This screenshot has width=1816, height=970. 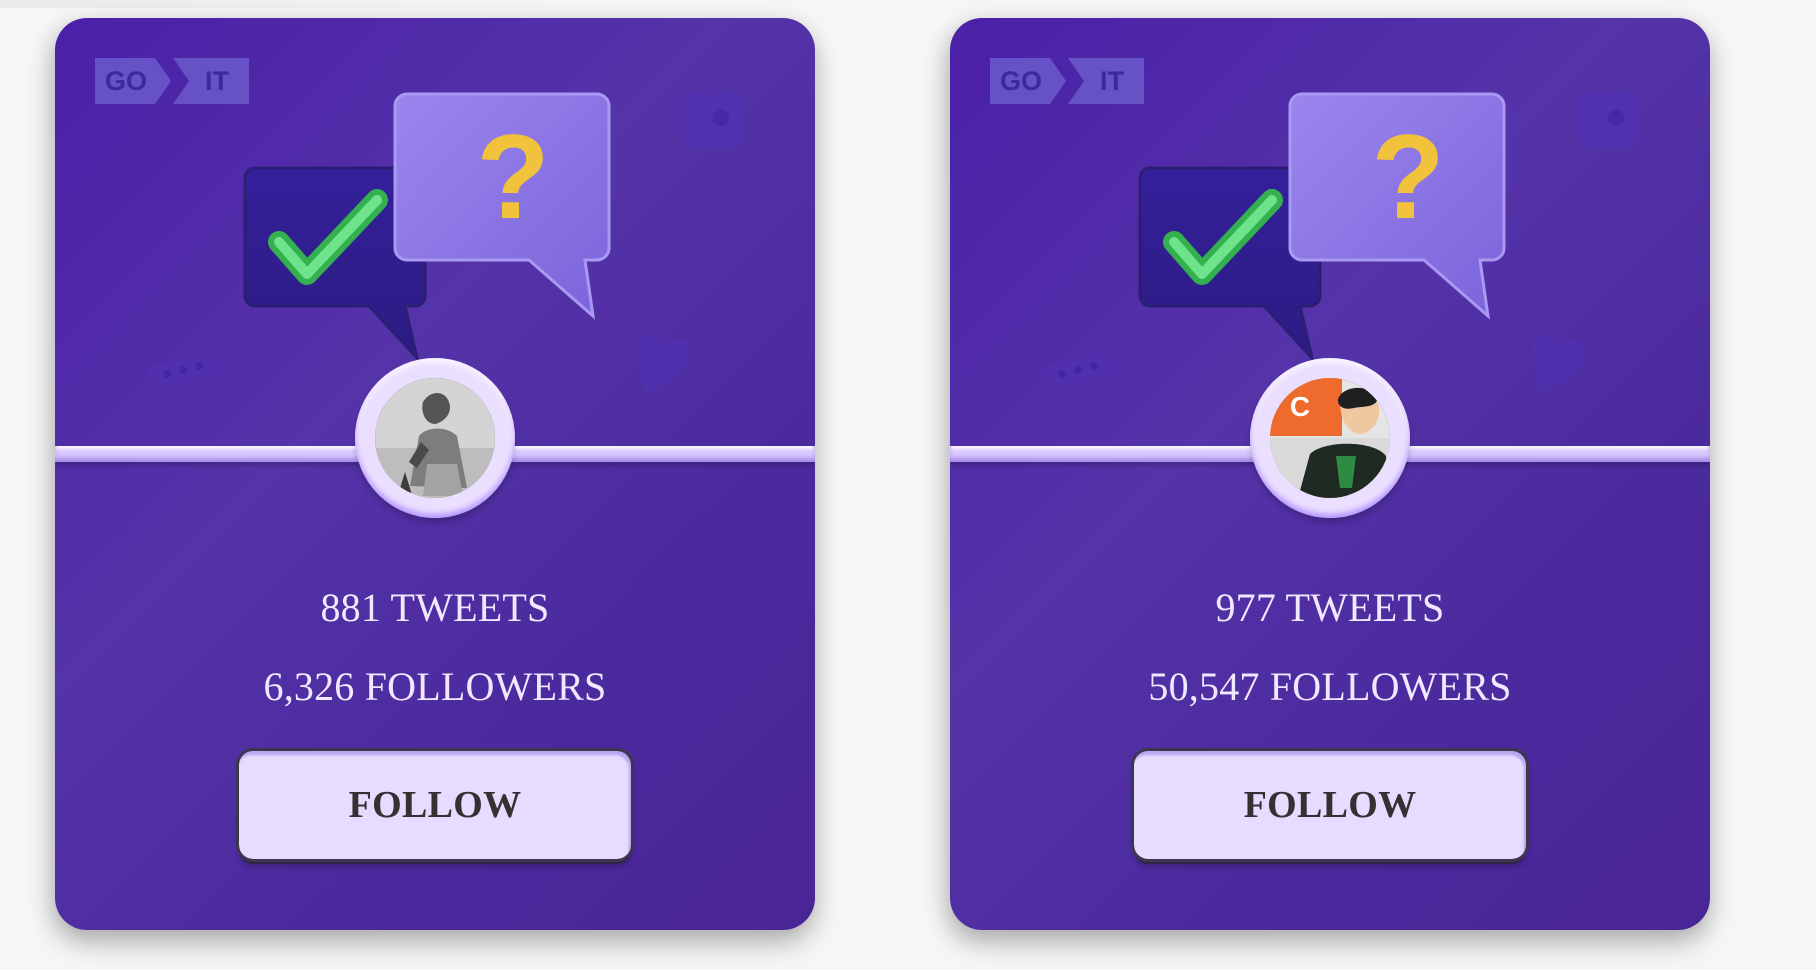 I want to click on avatar-frame, so click(x=435, y=438).